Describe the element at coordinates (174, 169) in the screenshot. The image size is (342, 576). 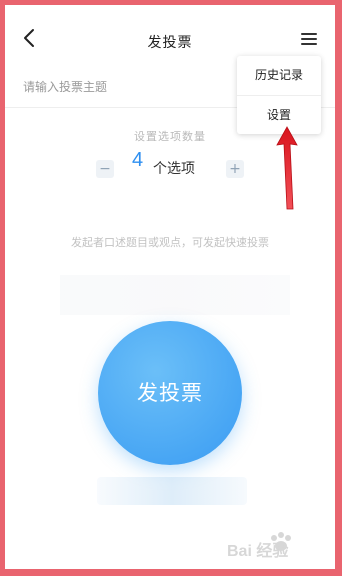
I see `option-count-unit: 个选项` at that location.